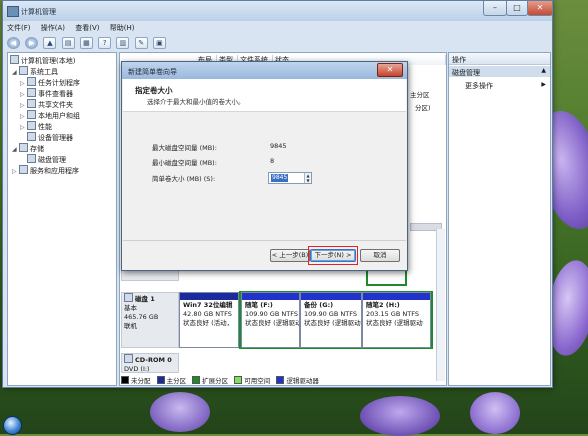  What do you see at coordinates (154, 90) in the screenshot?
I see `dialog-heading: 指定卷大小` at bounding box center [154, 90].